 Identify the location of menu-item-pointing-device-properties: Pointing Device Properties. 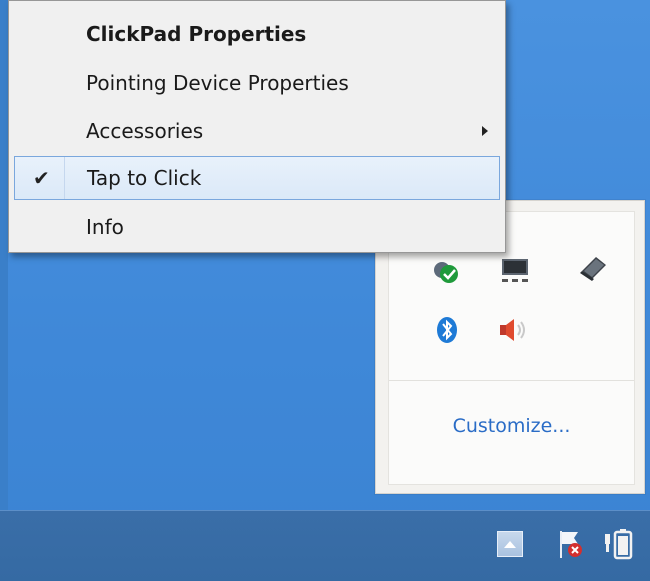
(257, 83).